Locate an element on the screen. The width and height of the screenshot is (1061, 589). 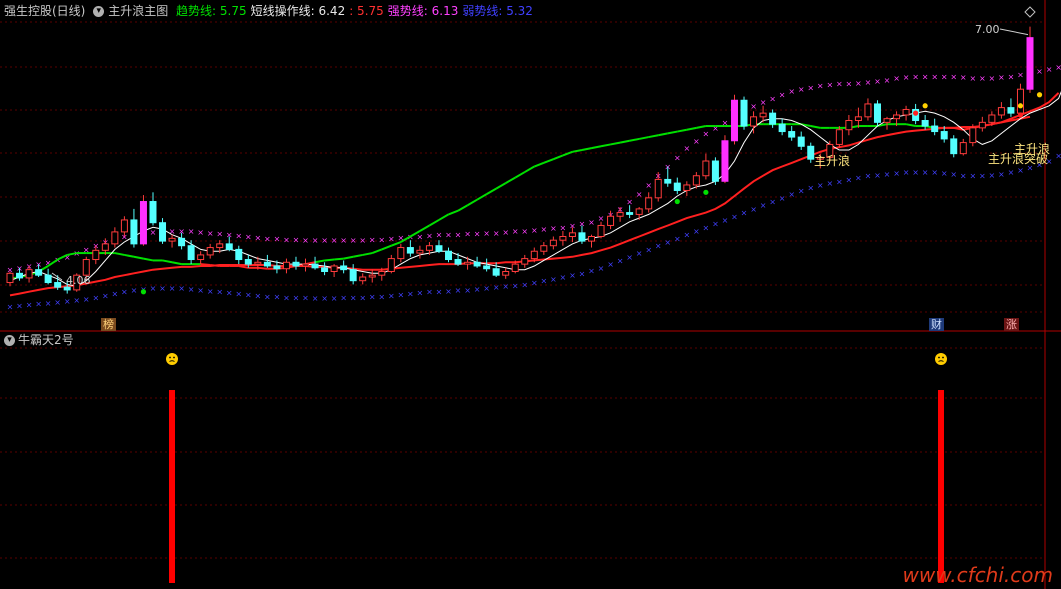
watermark: www.cfchi.com is located at coordinates (978, 575).